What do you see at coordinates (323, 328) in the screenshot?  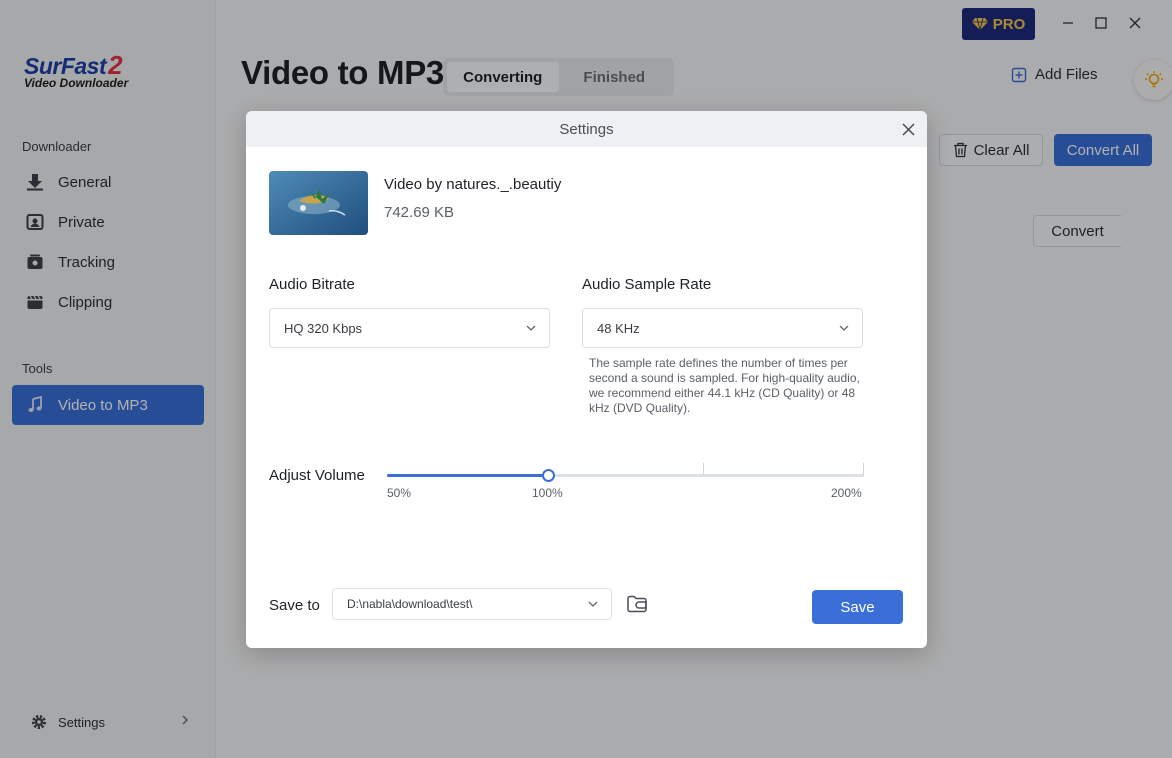 I see `audio-bitrate-value: HQ 320 Kbps` at bounding box center [323, 328].